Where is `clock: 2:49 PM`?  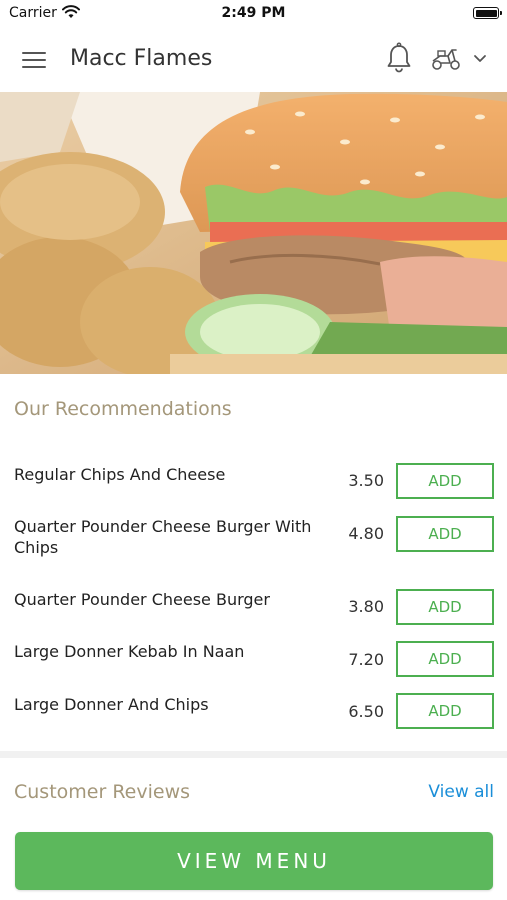
clock: 2:49 PM is located at coordinates (253, 13).